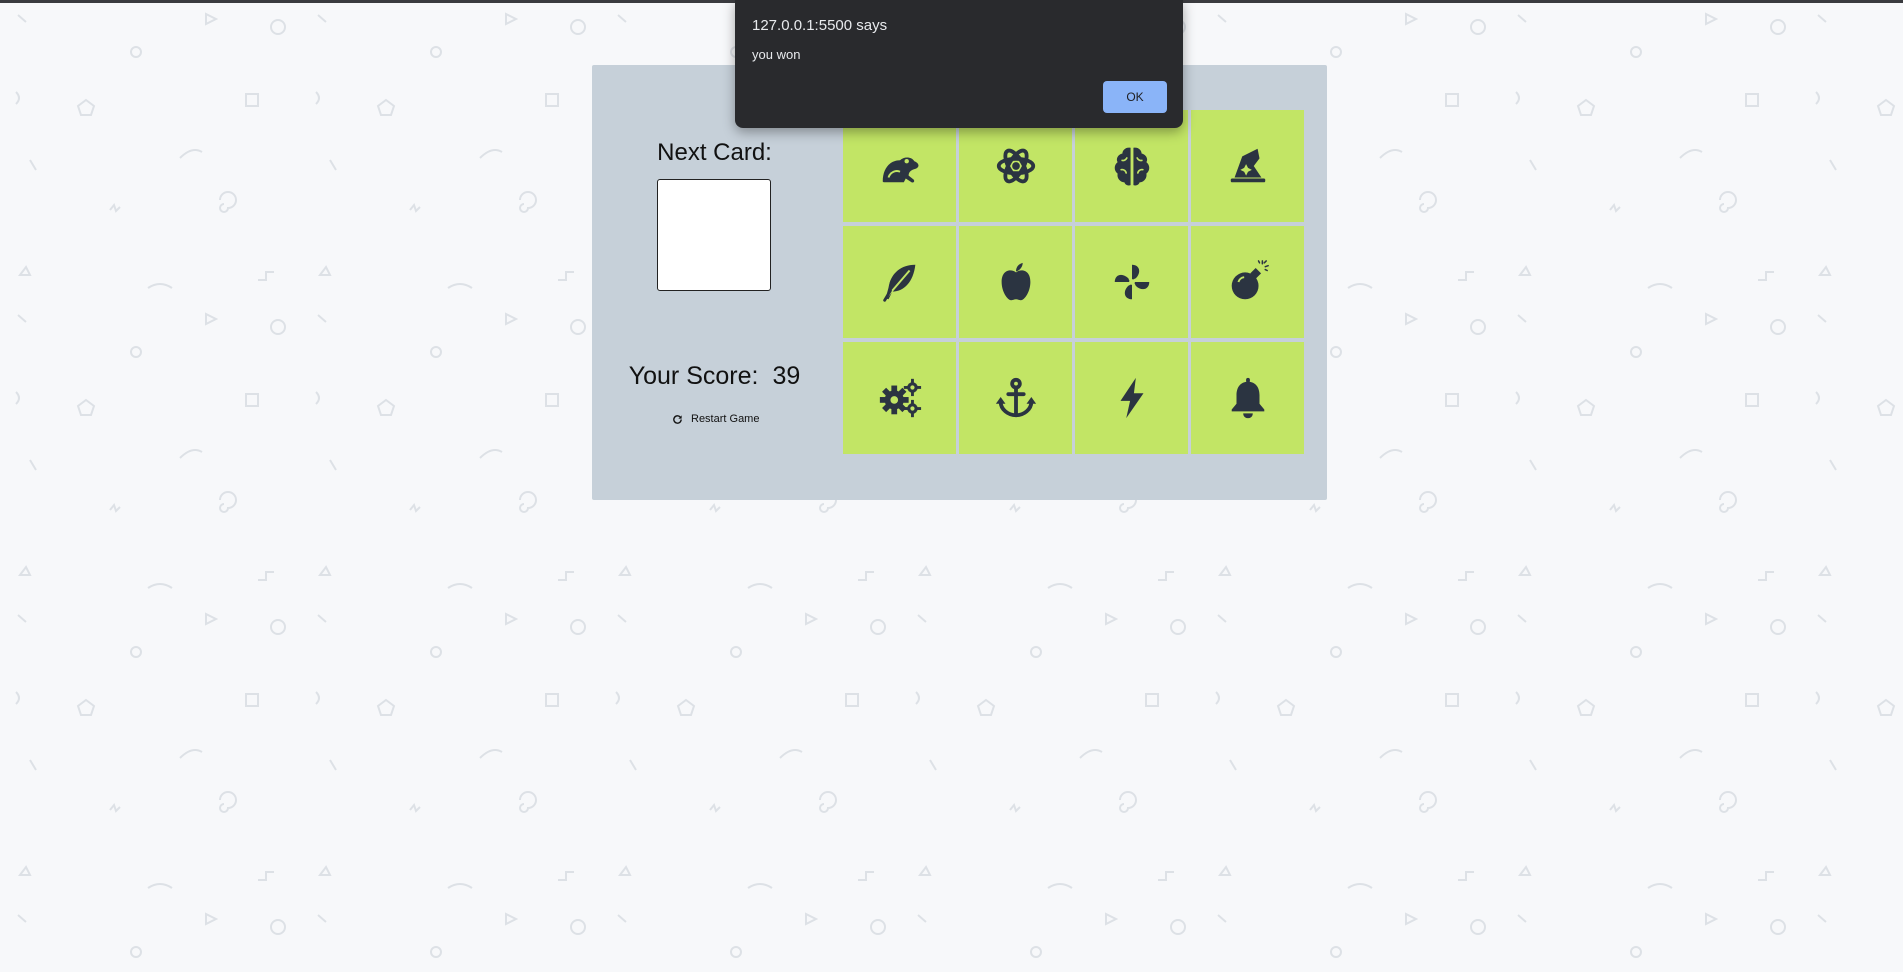  Describe the element at coordinates (714, 152) in the screenshot. I see `next-card-label: Next Card:` at that location.